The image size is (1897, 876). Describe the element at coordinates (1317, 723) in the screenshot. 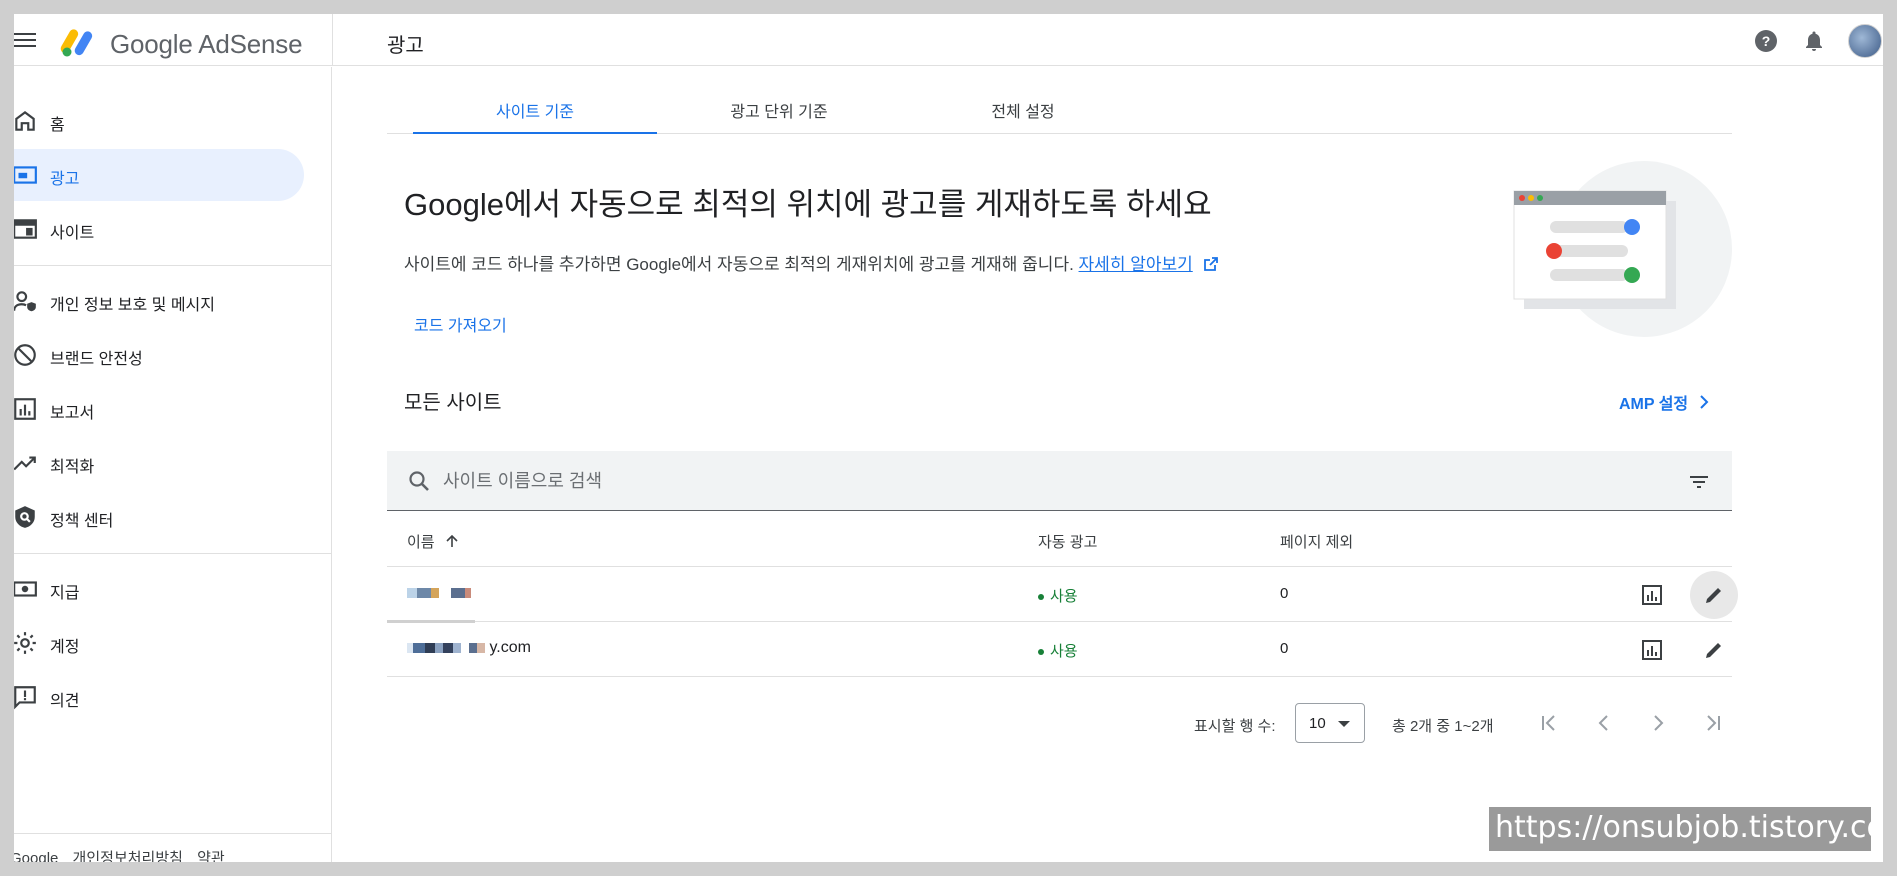

I see `rows-per-page-value: 10` at that location.